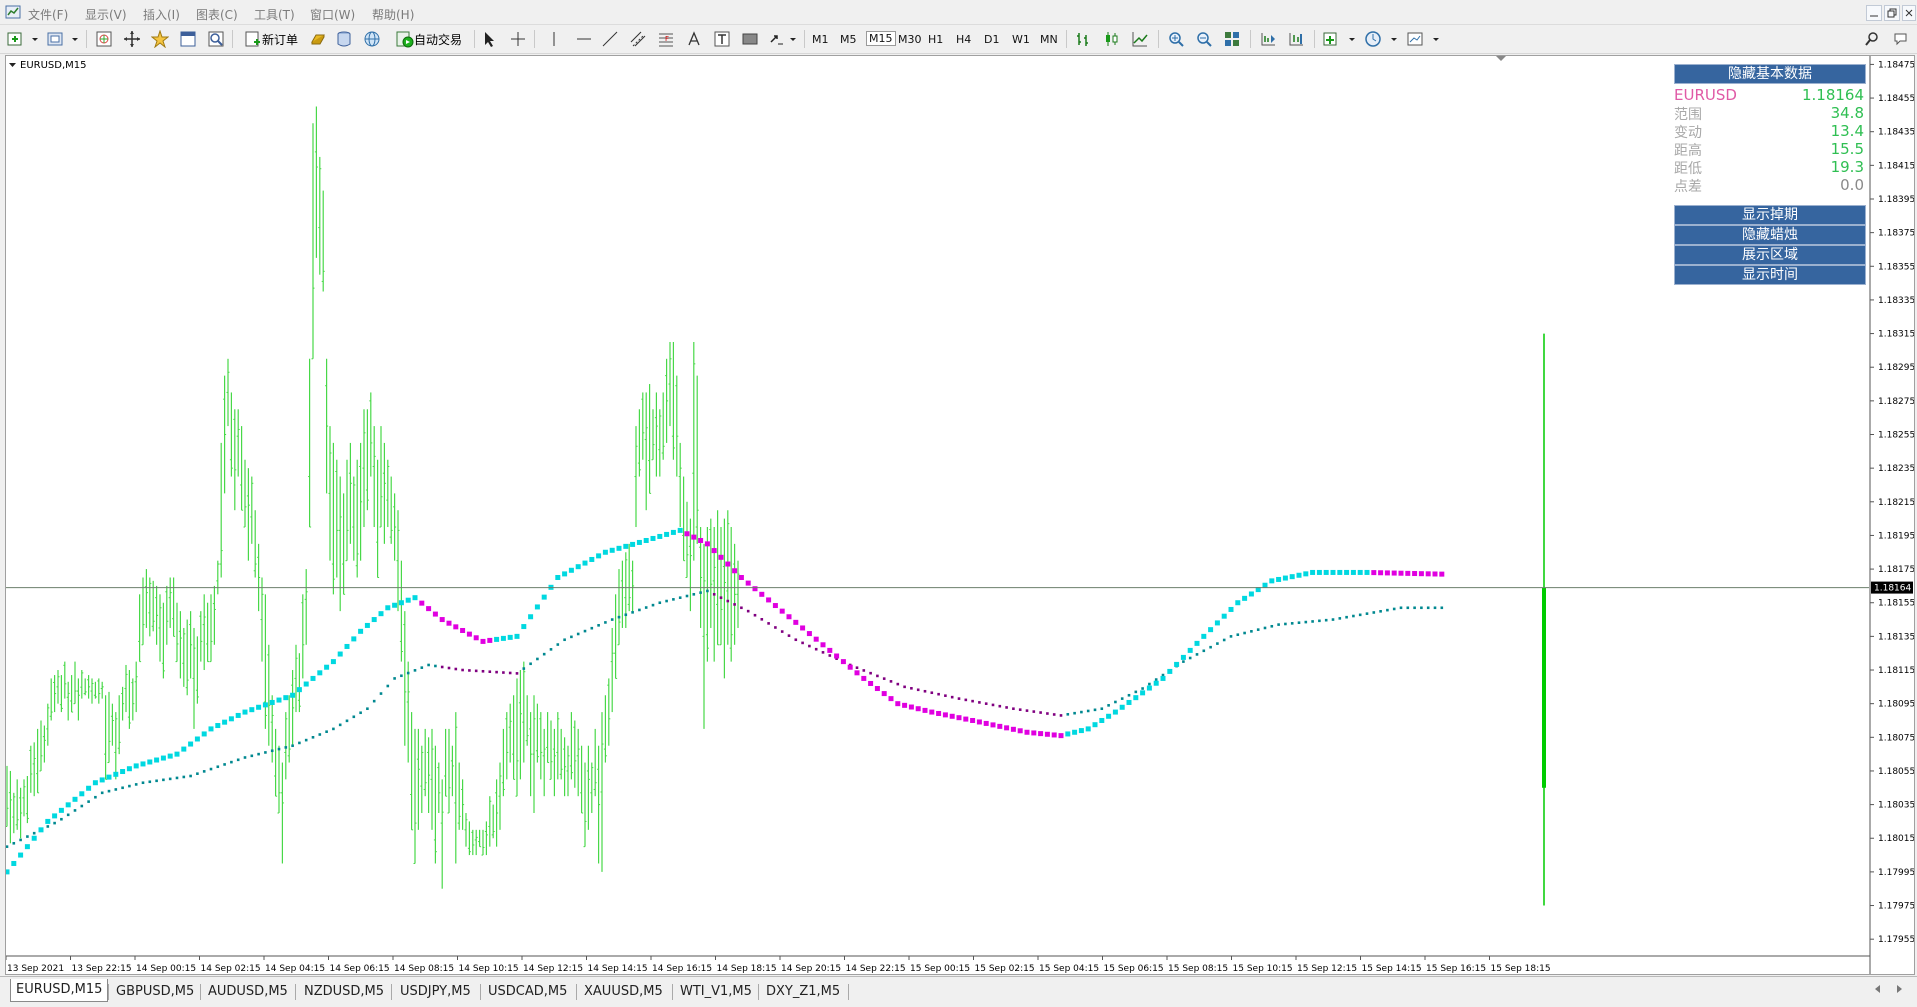 This screenshot has width=1917, height=1007. Describe the element at coordinates (1140, 39) in the screenshot. I see `line-chart-button` at that location.